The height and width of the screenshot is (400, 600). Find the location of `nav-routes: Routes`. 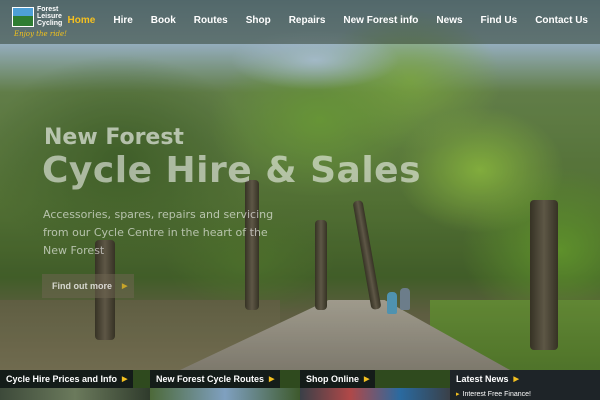

nav-routes: Routes is located at coordinates (211, 20).